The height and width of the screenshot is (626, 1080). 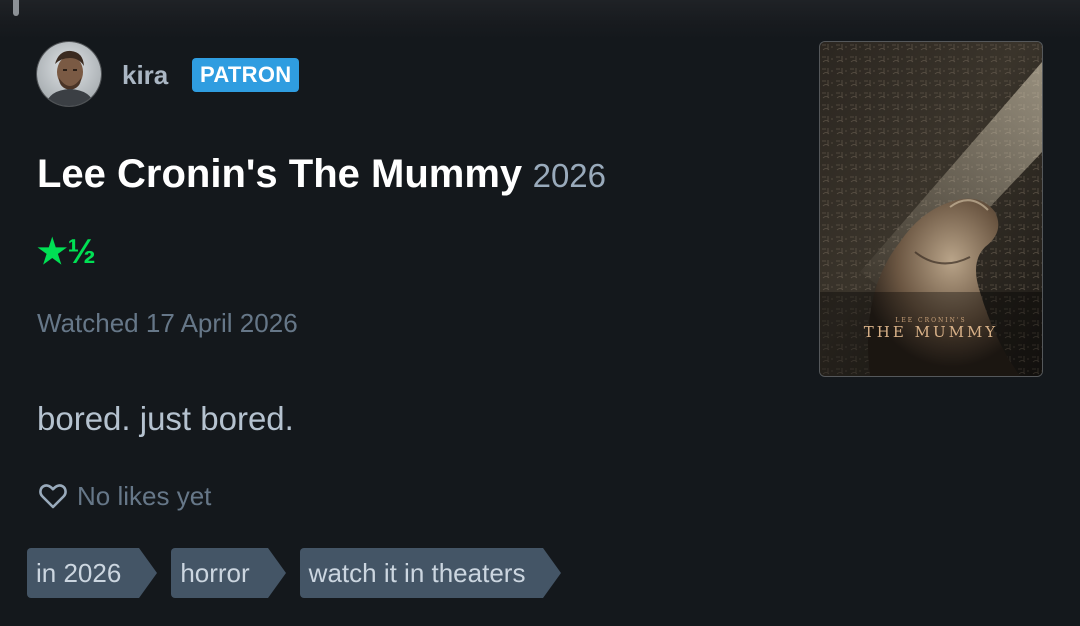 What do you see at coordinates (53, 496) in the screenshot?
I see `heart-outline-icon` at bounding box center [53, 496].